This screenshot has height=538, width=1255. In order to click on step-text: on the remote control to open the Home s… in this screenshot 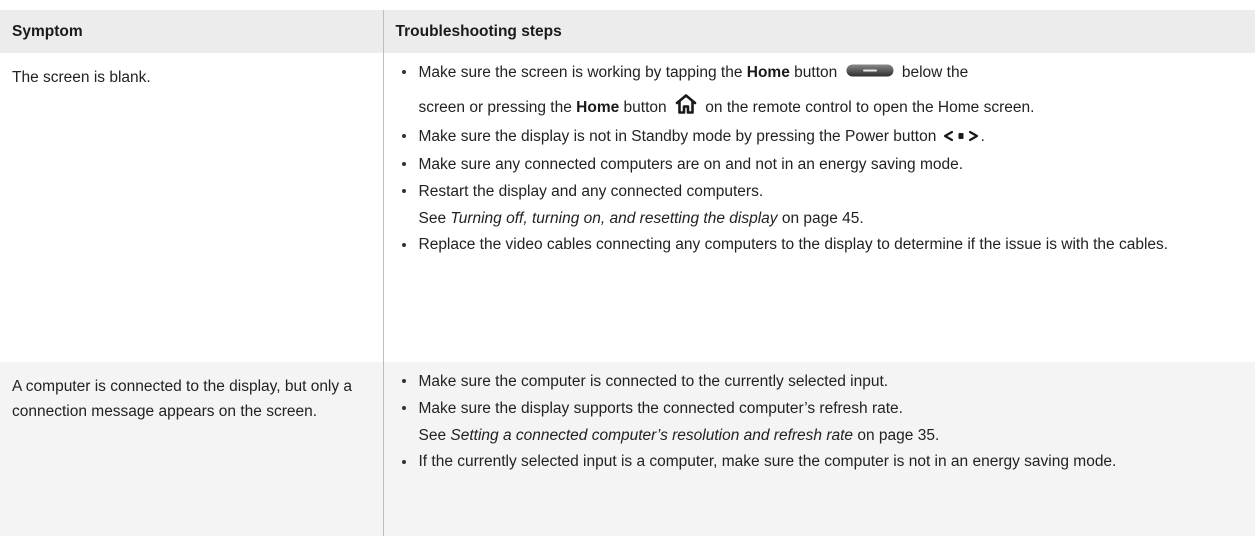, I will do `click(867, 108)`.